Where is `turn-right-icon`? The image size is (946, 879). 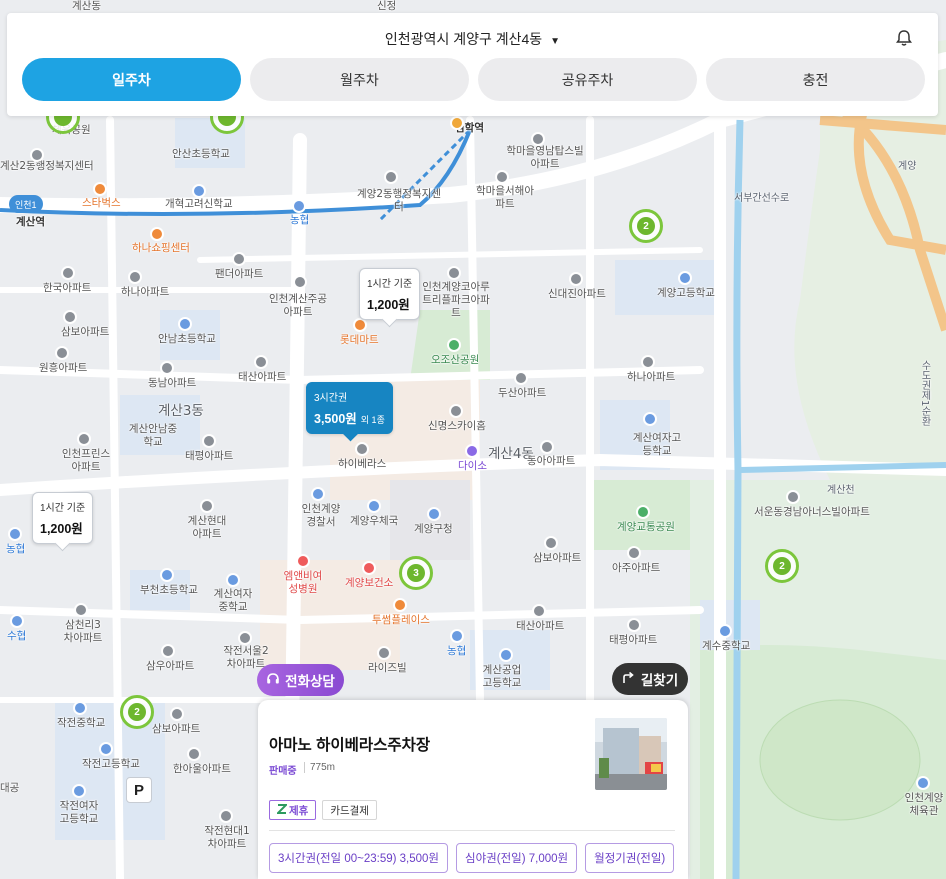 turn-right-icon is located at coordinates (628, 679).